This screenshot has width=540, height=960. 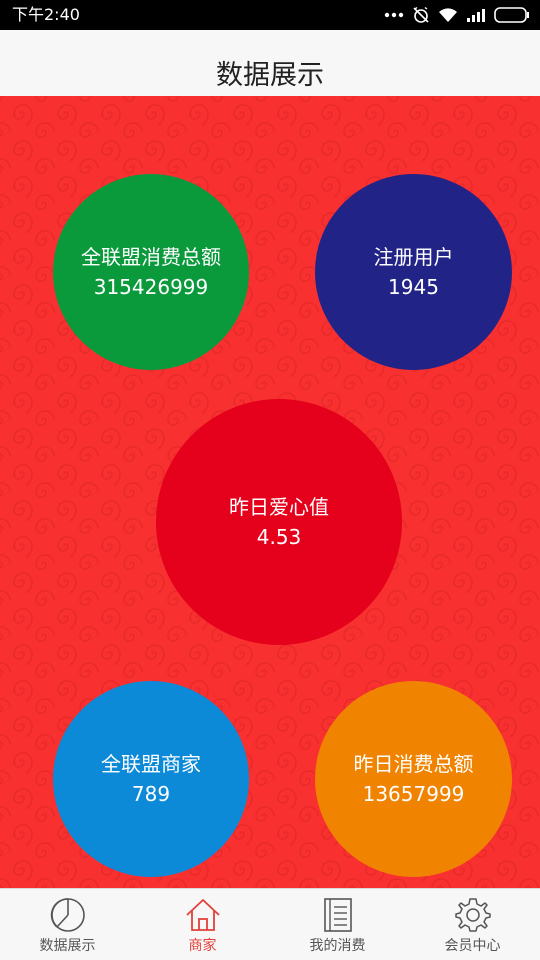 I want to click on registered-users-circle: 注册用户 1945, so click(x=413, y=272).